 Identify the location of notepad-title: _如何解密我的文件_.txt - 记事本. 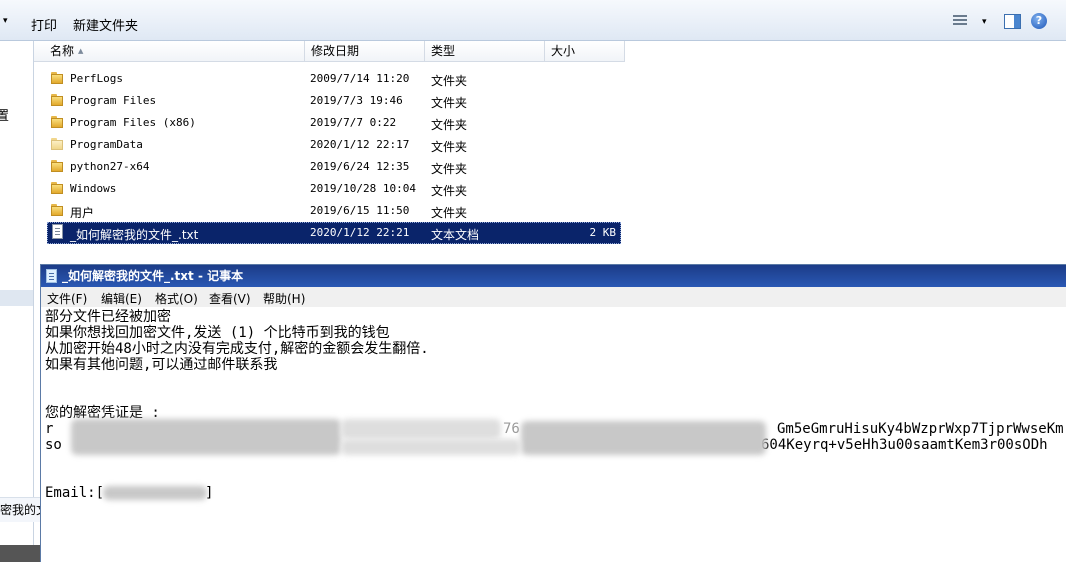
(153, 276).